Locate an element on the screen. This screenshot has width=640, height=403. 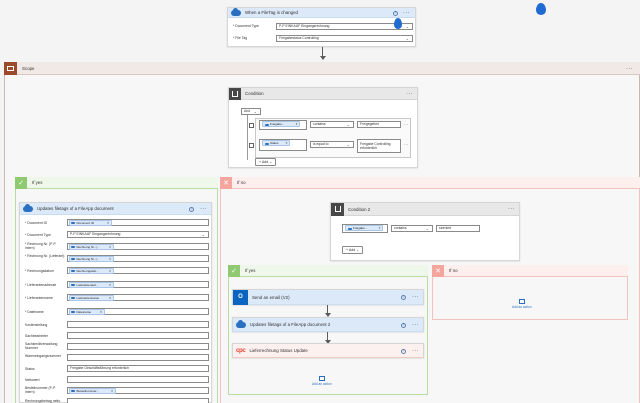
inner-if-no-title: If no is located at coordinates (453, 270).